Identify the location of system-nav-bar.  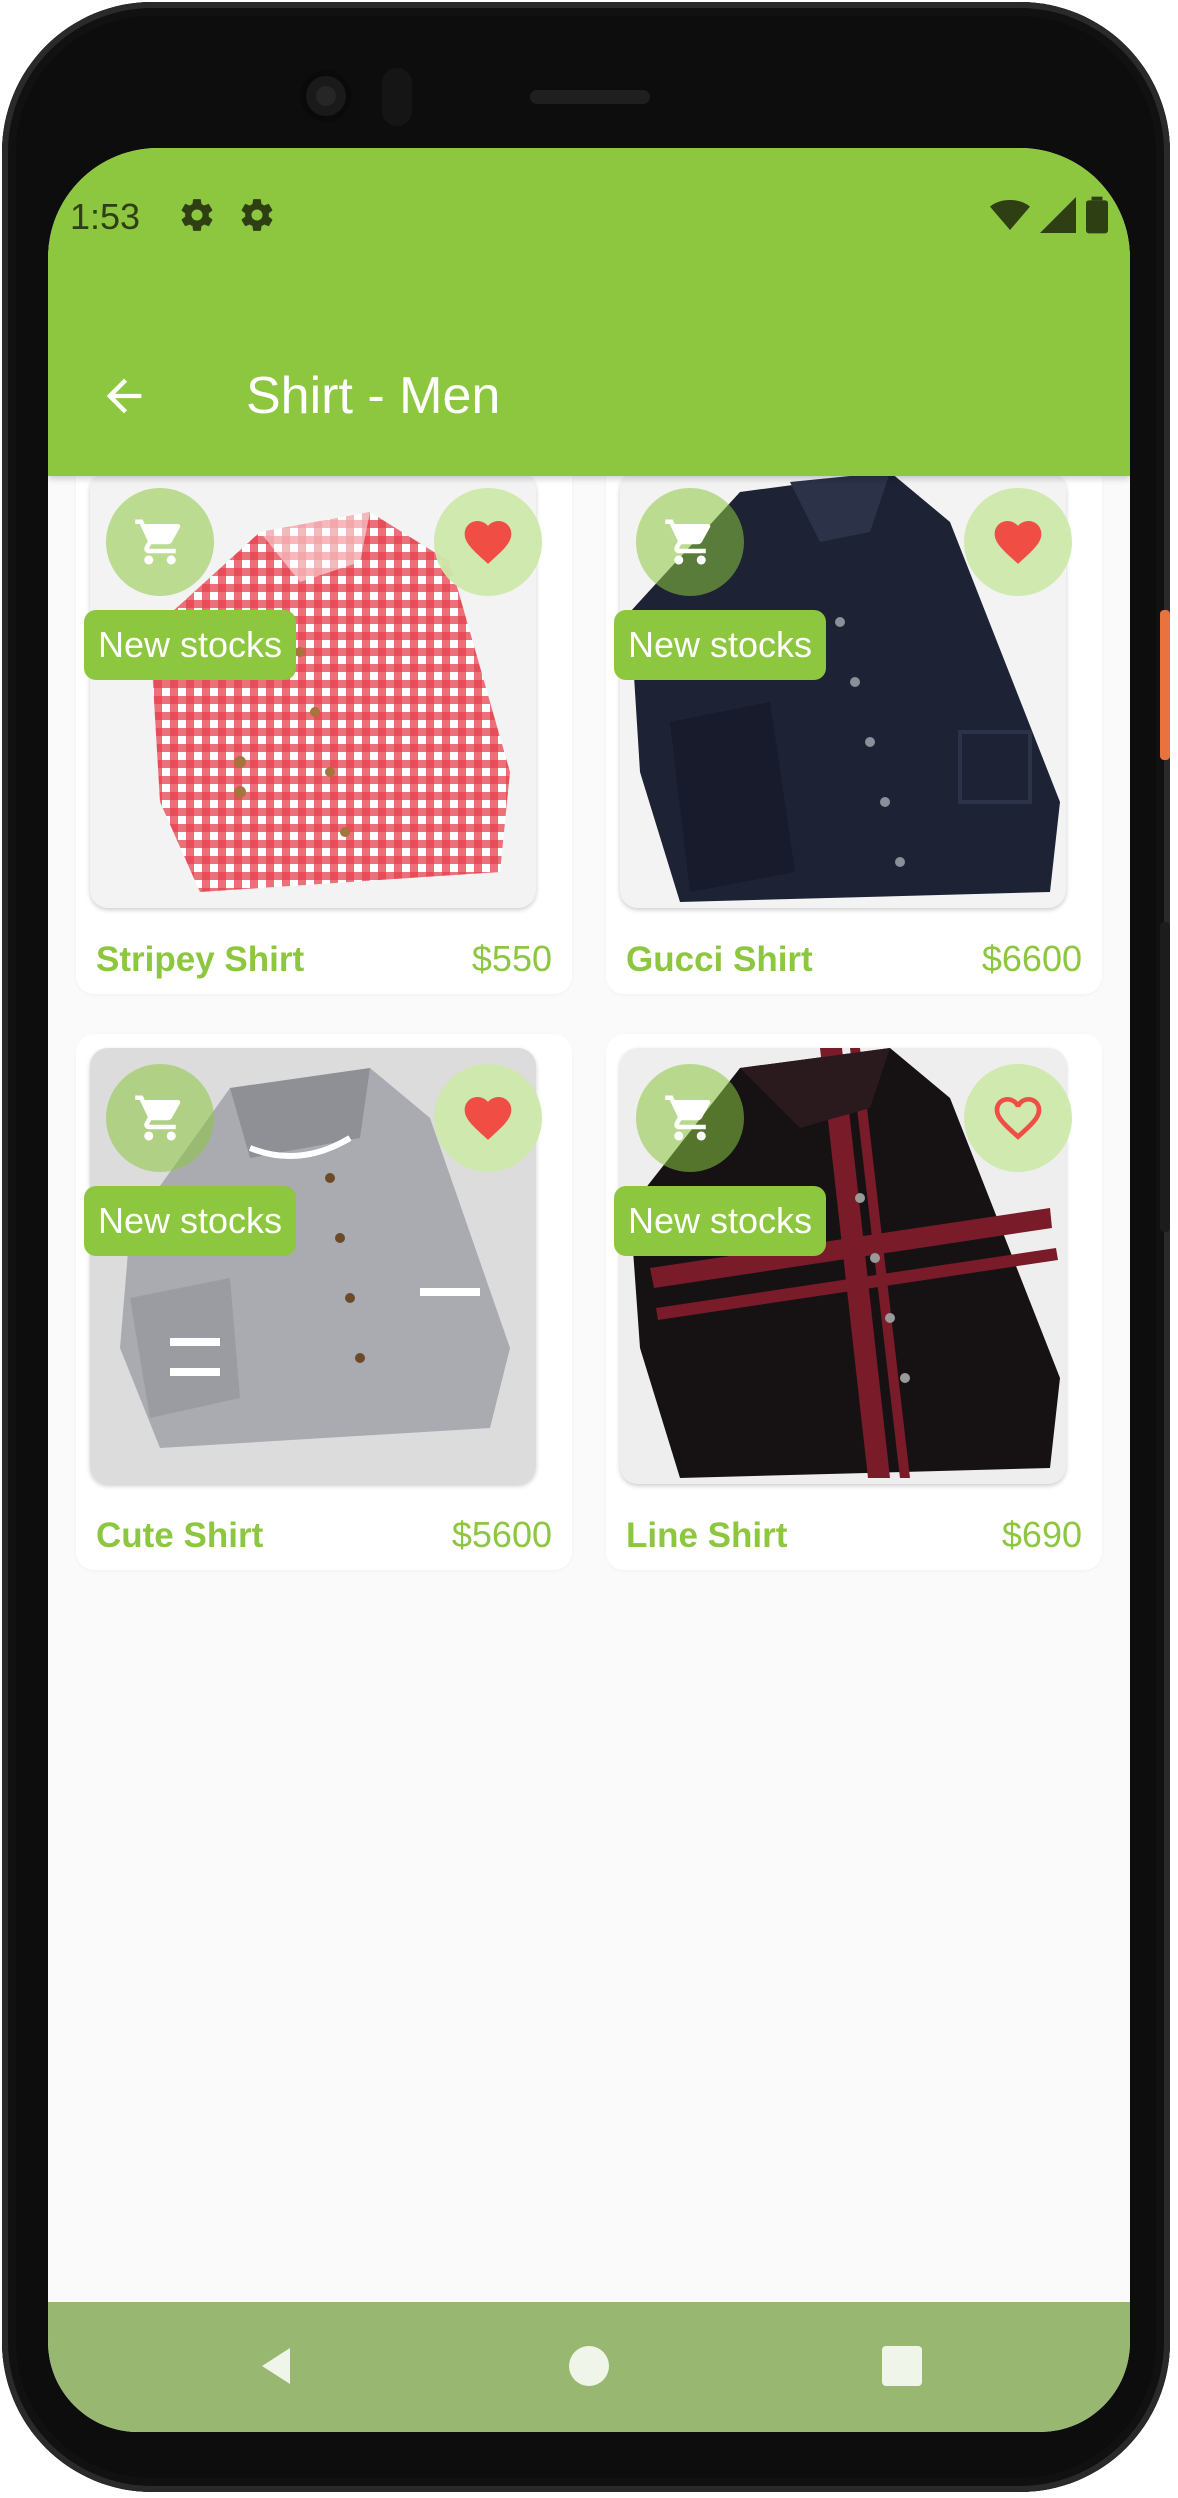
(589, 2367).